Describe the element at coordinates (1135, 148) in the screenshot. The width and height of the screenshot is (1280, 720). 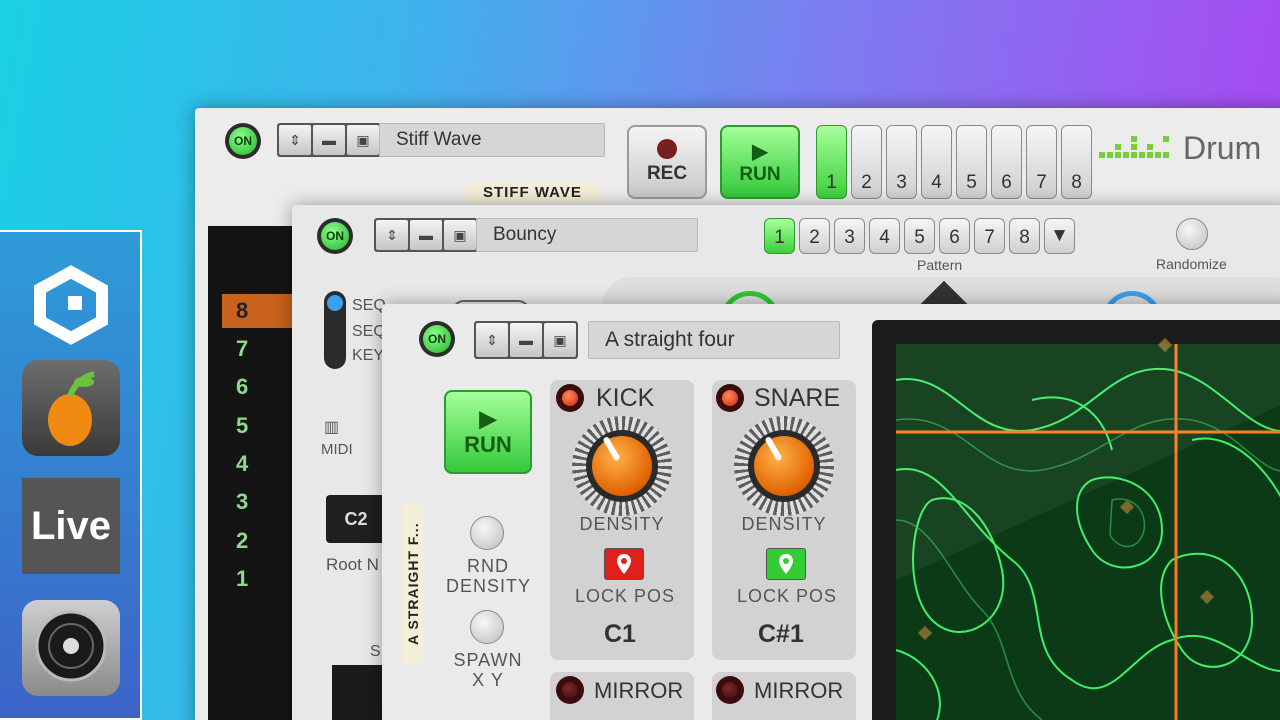
I see `drum-logo-icon` at that location.